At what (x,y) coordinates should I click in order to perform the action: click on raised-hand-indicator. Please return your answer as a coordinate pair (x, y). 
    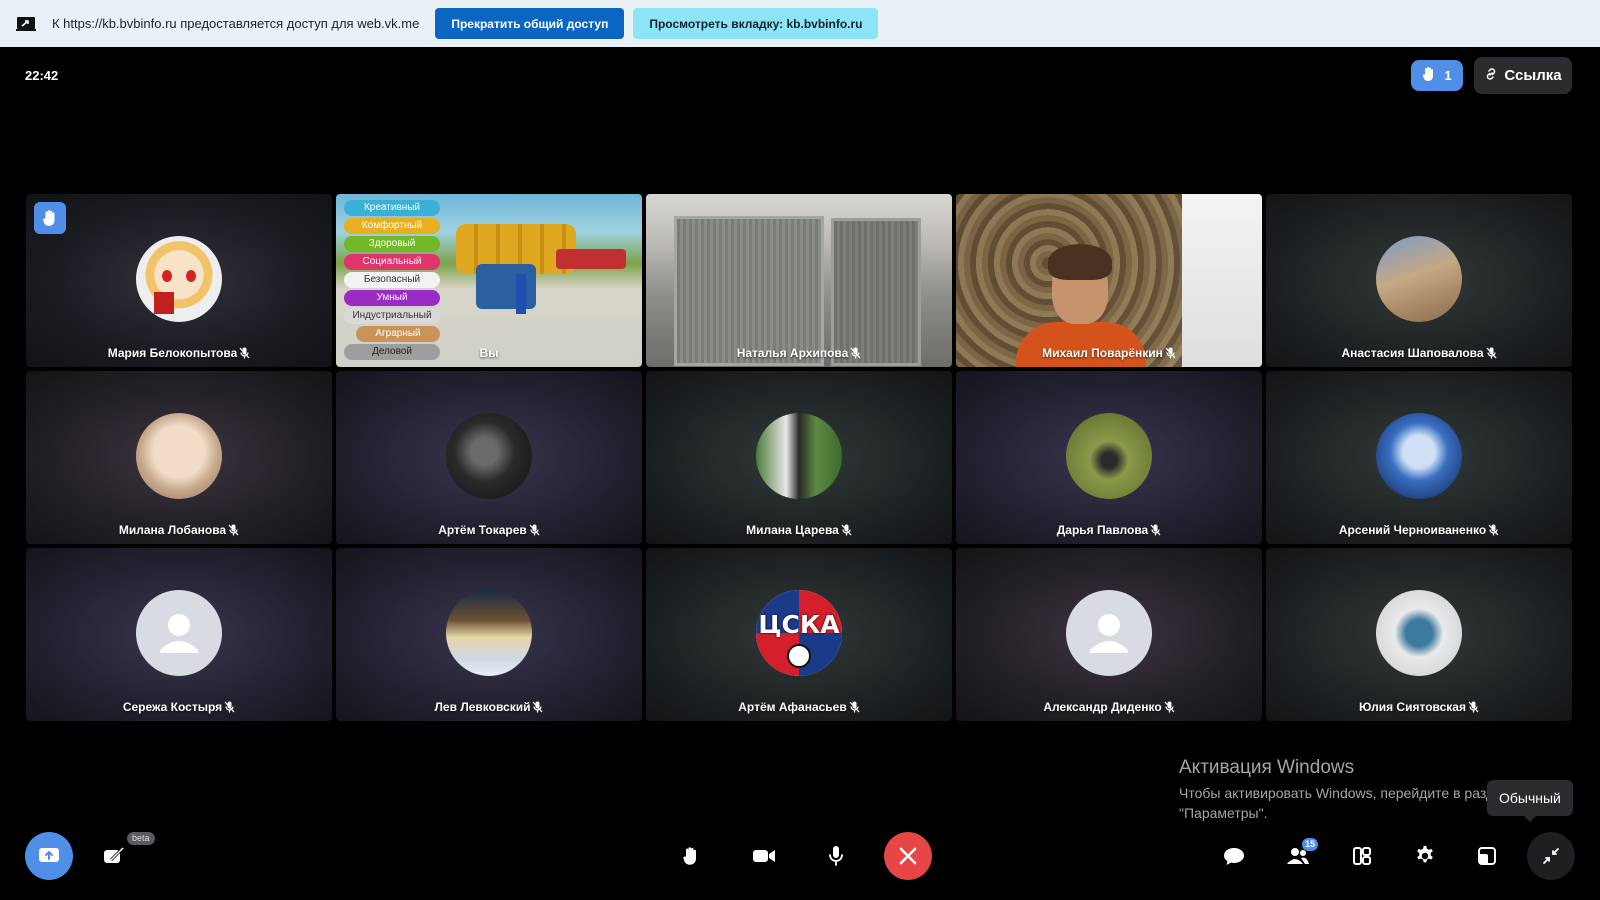
    Looking at the image, I should click on (50, 218).